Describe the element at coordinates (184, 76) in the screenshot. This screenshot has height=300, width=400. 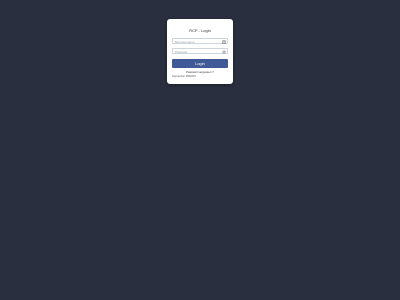
I see `app-version: Appversion 4560470` at that location.